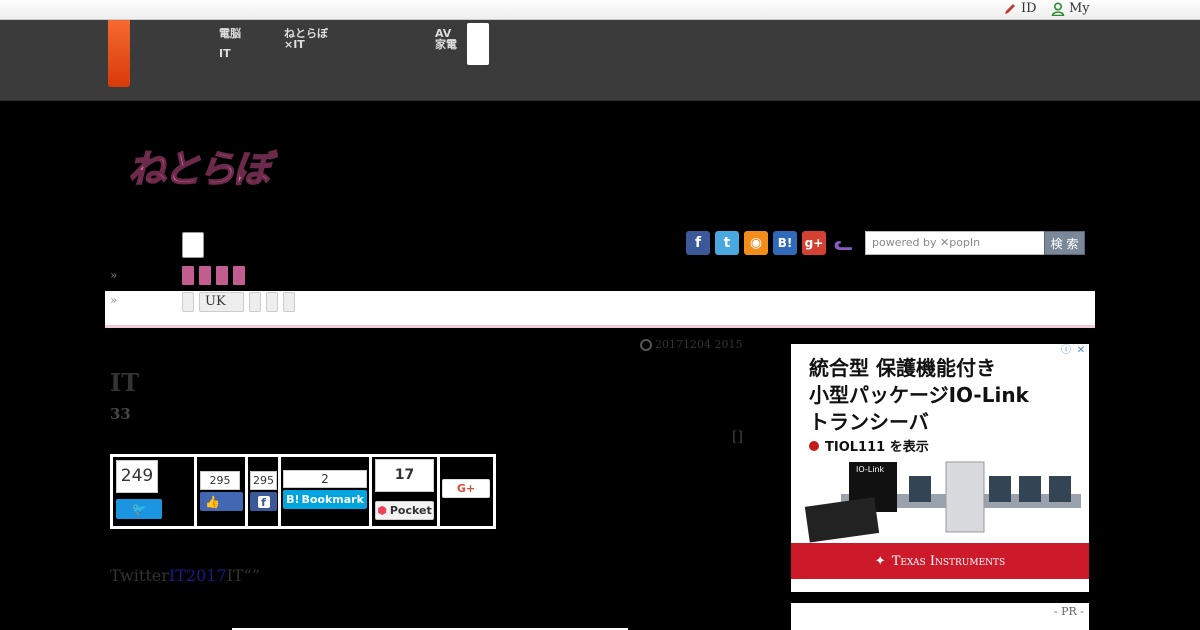  I want to click on article-title: IT, so click(125, 382).